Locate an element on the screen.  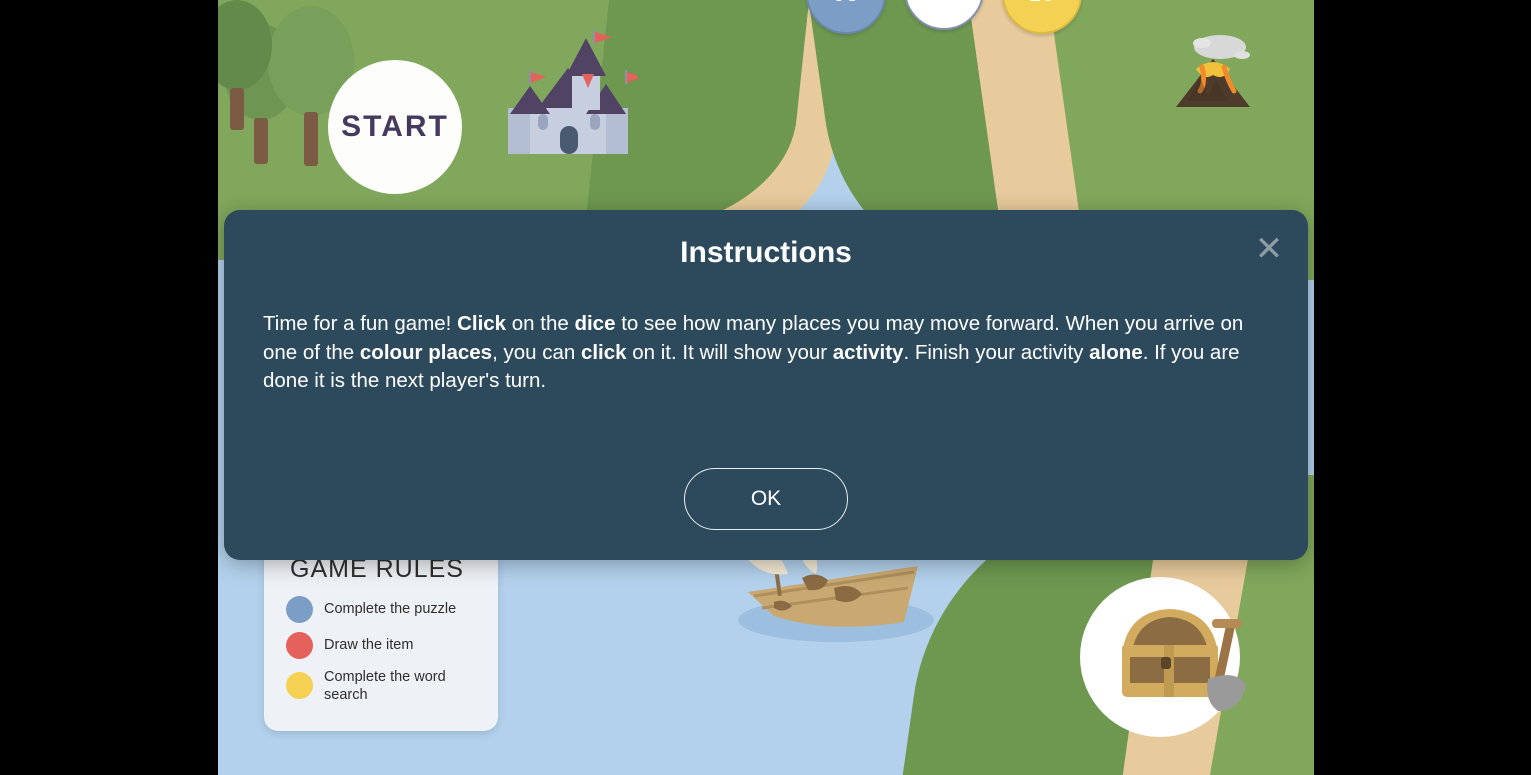
body-text: , you can is located at coordinates (536, 352).